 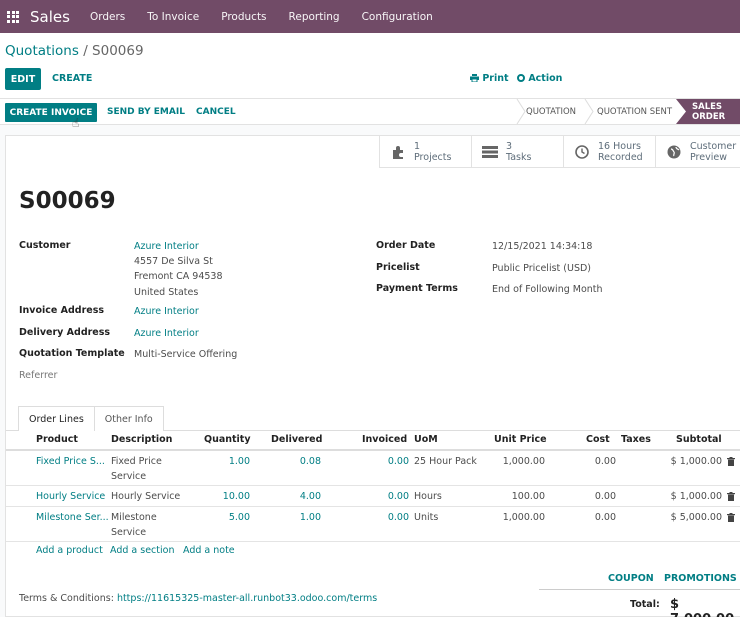 What do you see at coordinates (384, 439) in the screenshot?
I see `col-invoiced: Invoiced` at bounding box center [384, 439].